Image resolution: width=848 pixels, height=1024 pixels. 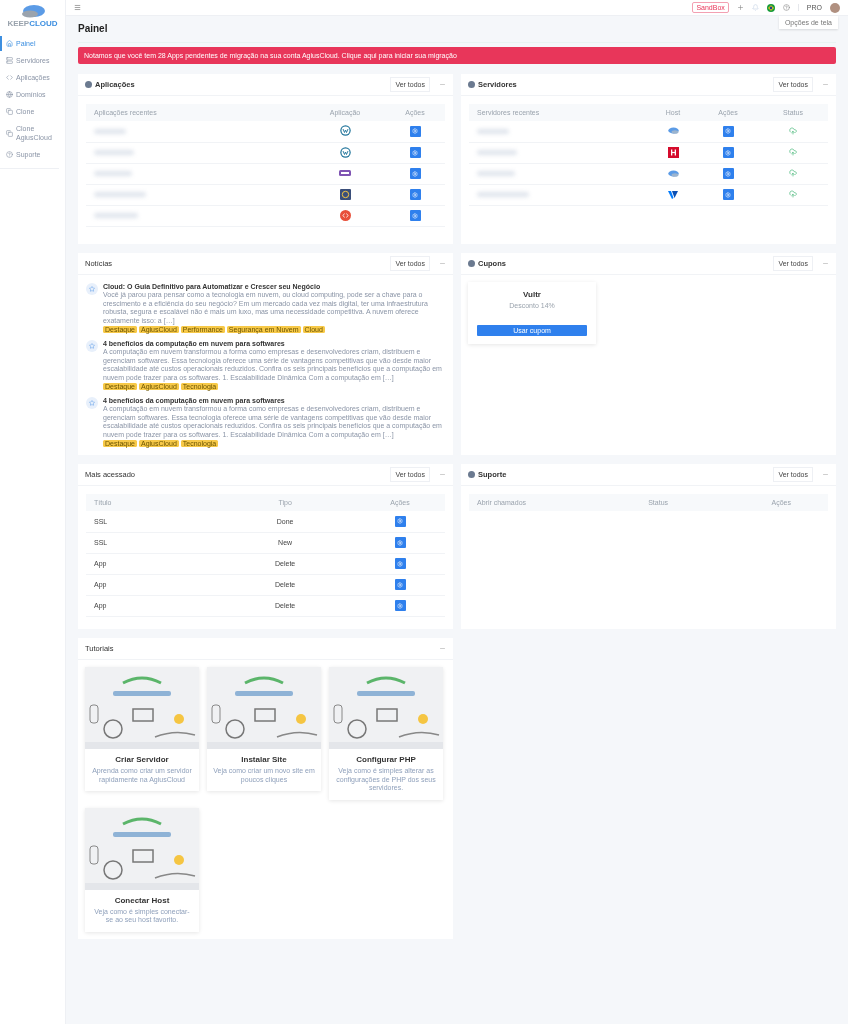 I want to click on globe-icon, so click(x=9, y=94).